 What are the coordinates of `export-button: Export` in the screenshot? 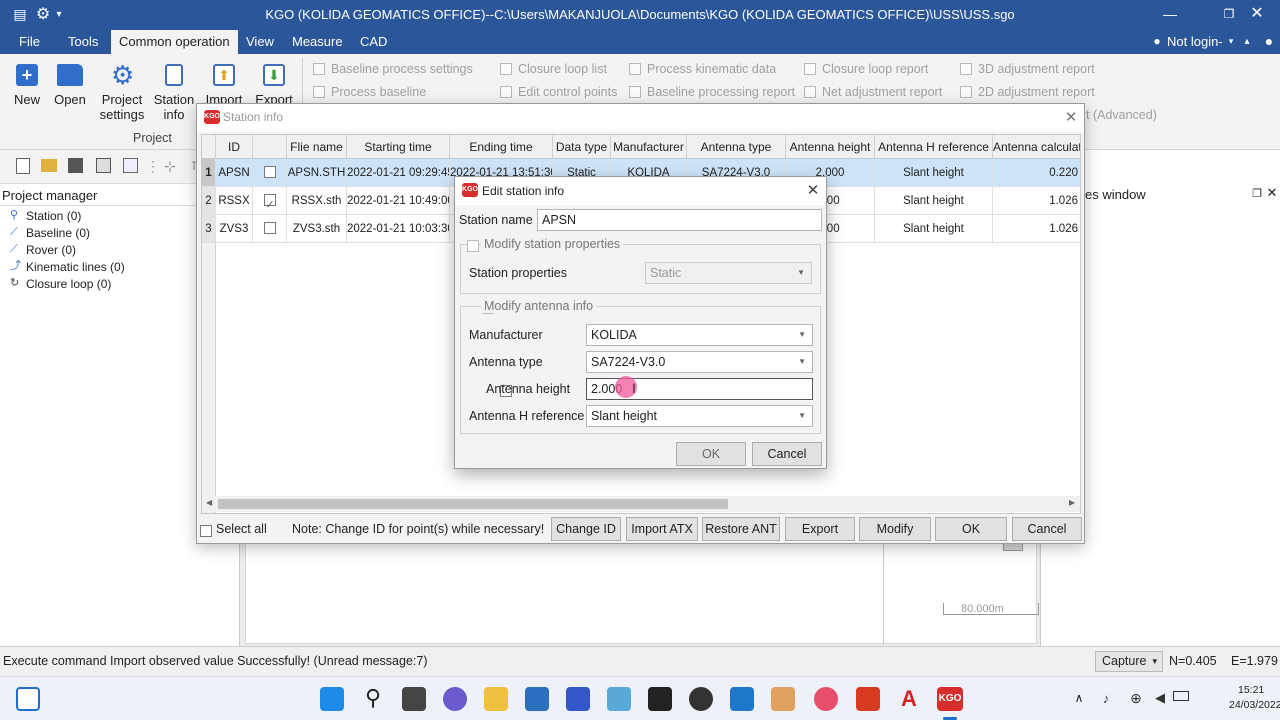 It's located at (820, 529).